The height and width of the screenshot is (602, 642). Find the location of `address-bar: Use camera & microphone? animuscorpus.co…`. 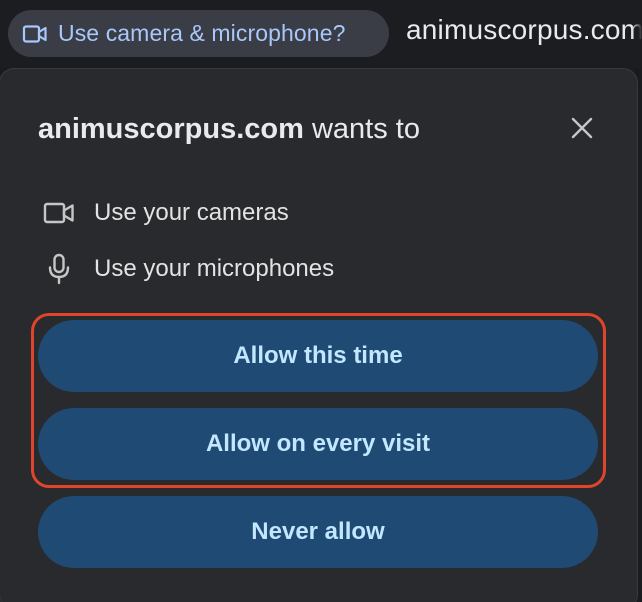

address-bar: Use camera & microphone? animuscorpus.co… is located at coordinates (321, 34).